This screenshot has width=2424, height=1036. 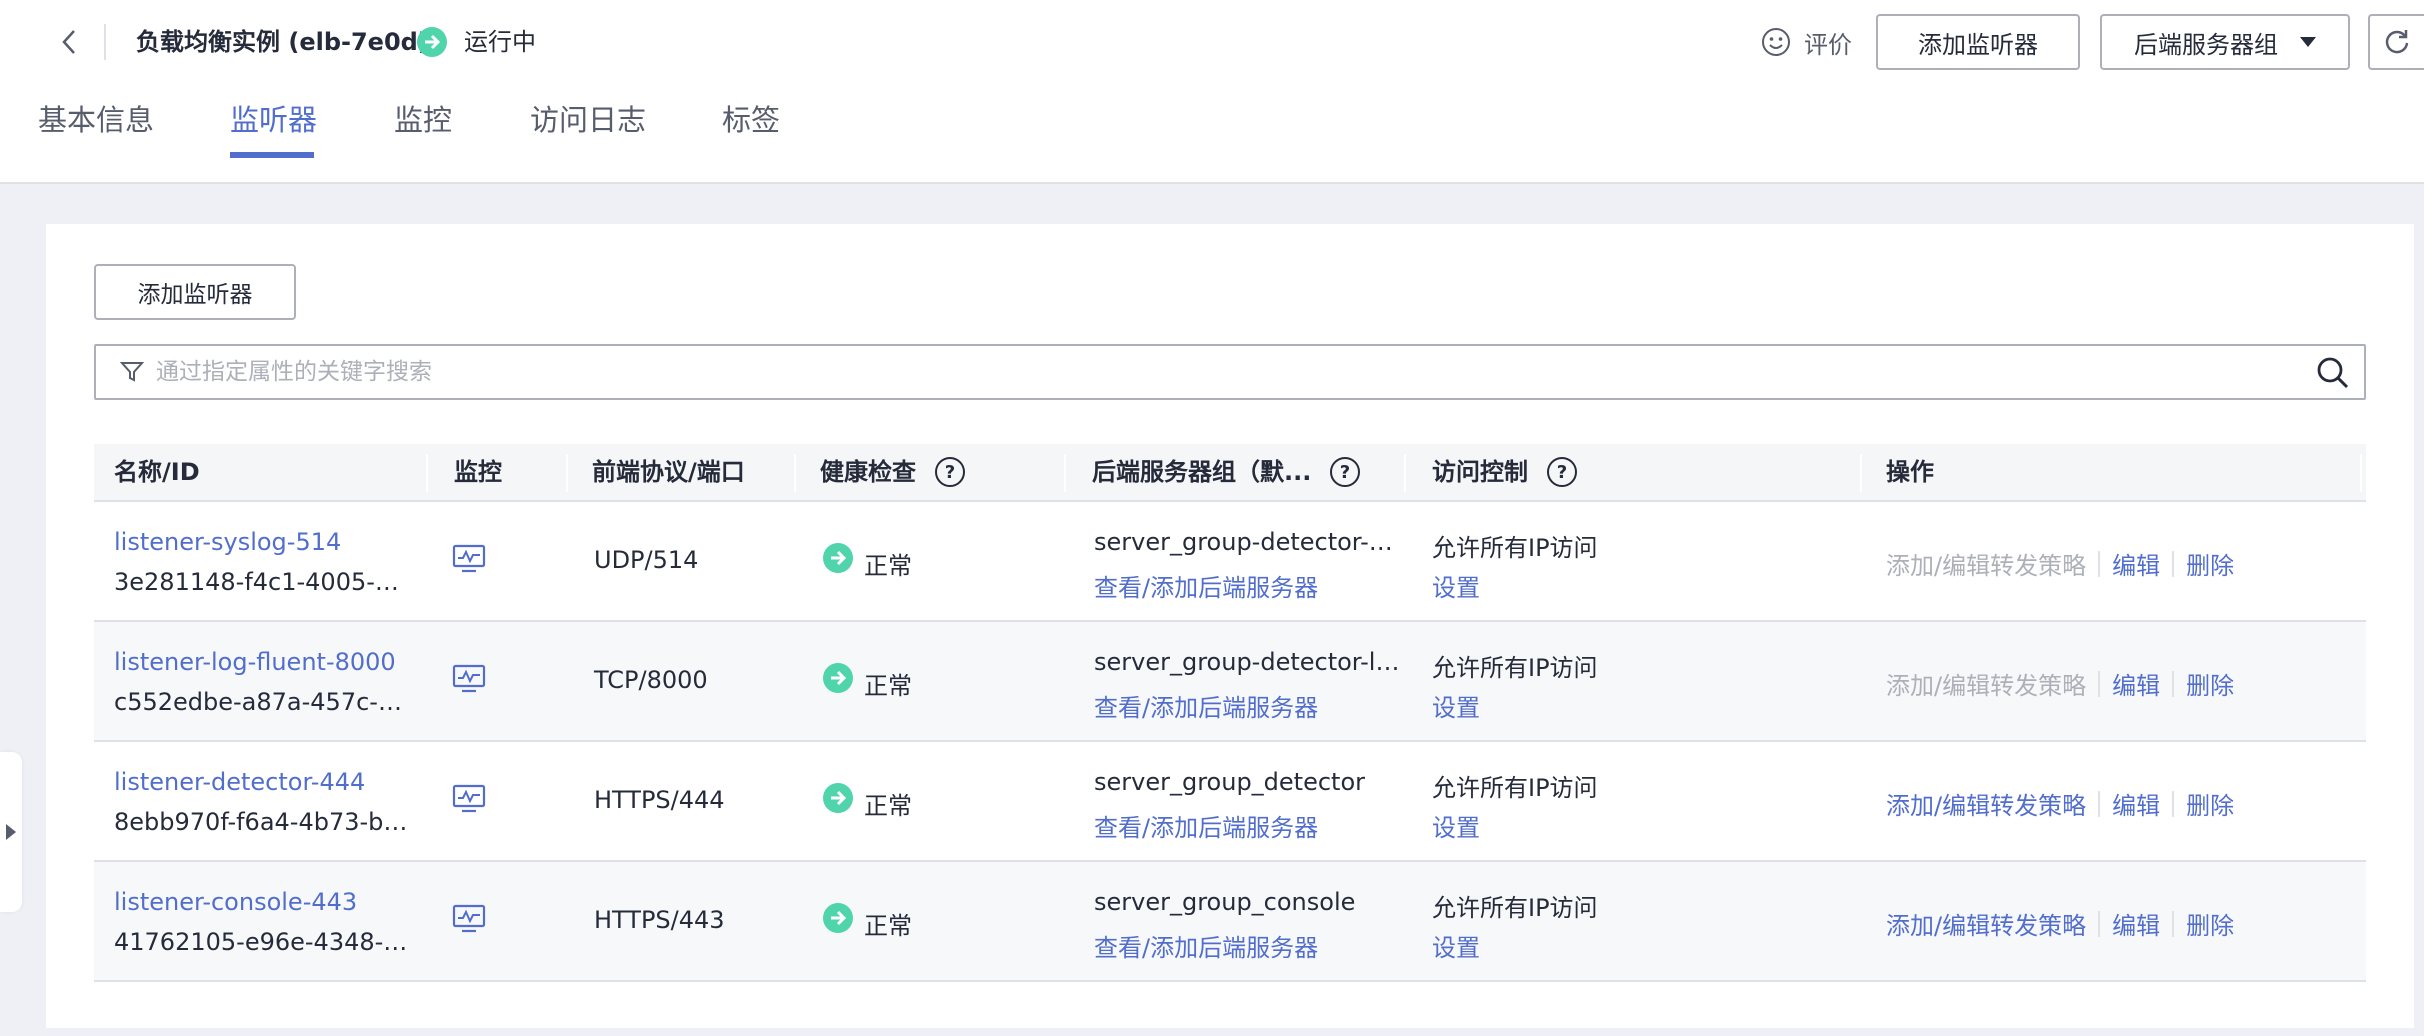 I want to click on back-button, so click(x=70, y=42).